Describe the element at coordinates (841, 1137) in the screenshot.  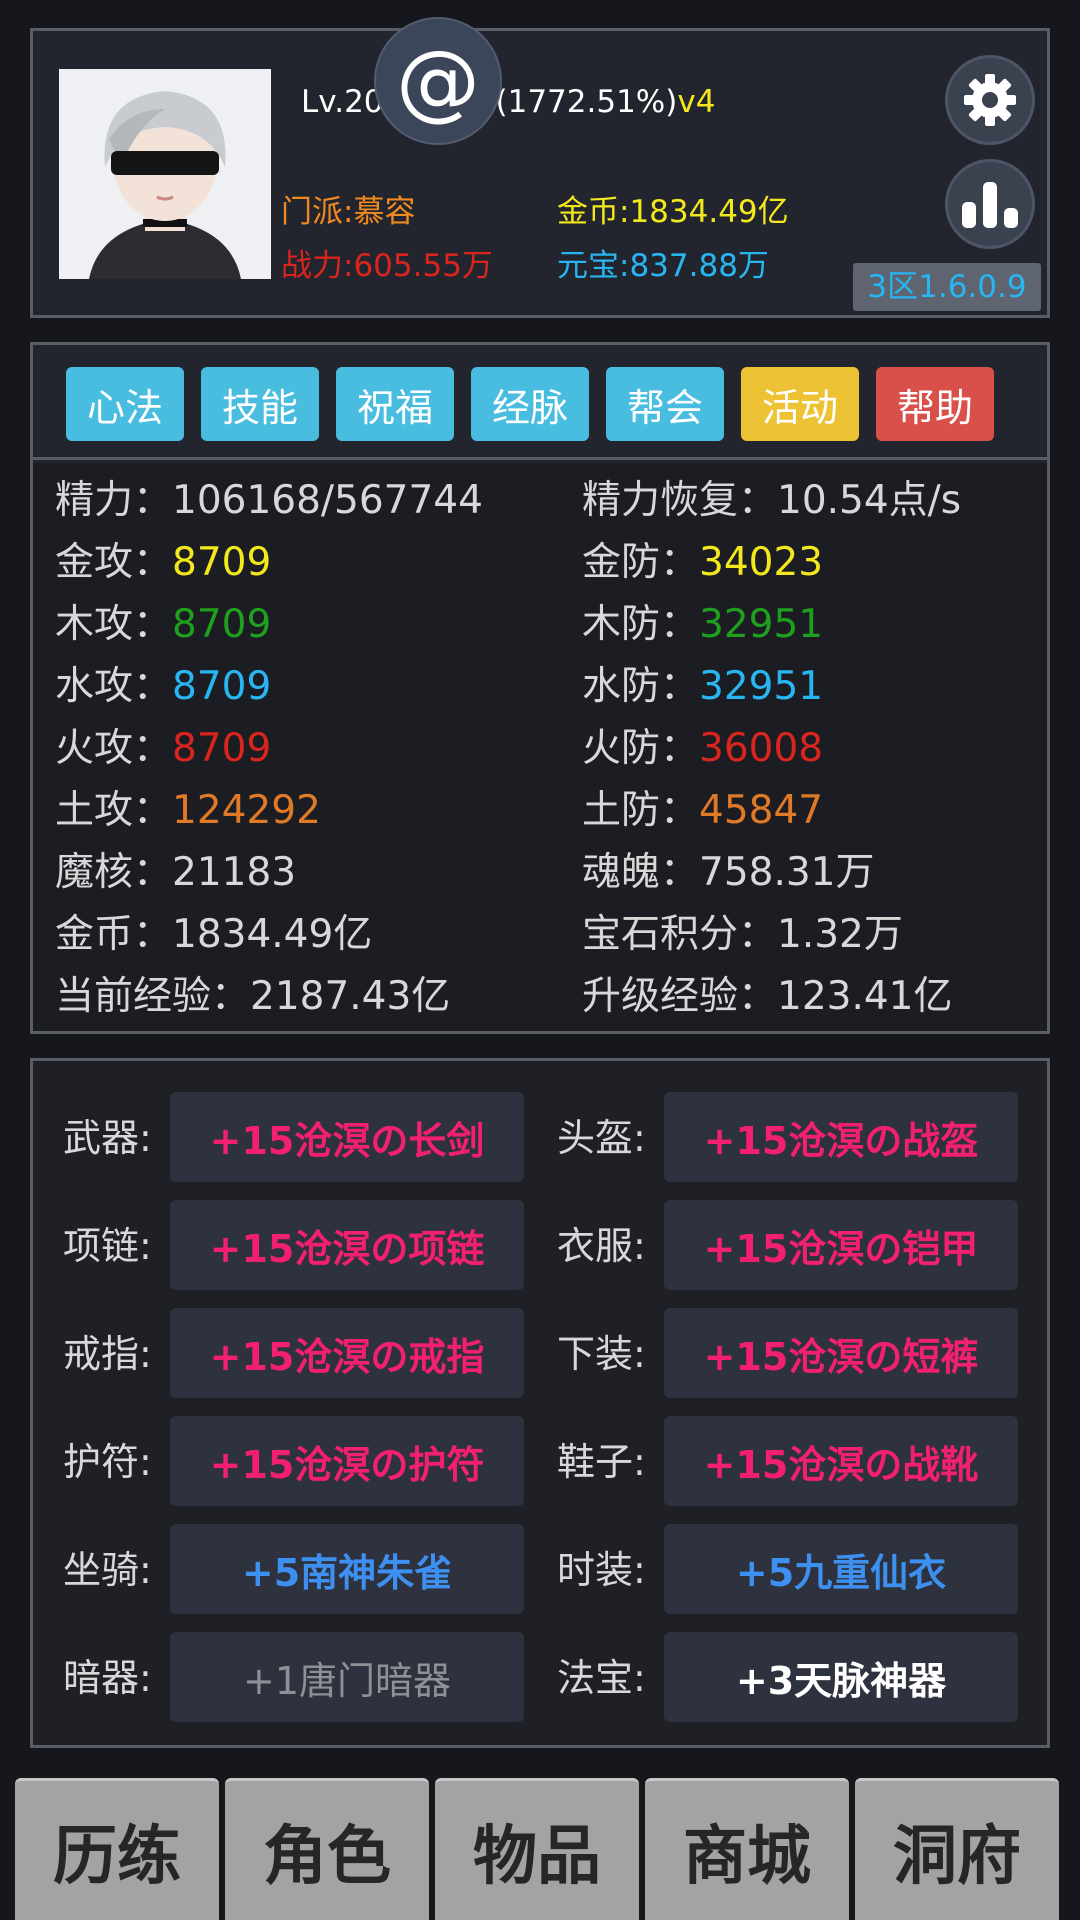
I see `equip-slot-helmet: +15沧溟の战盔` at that location.